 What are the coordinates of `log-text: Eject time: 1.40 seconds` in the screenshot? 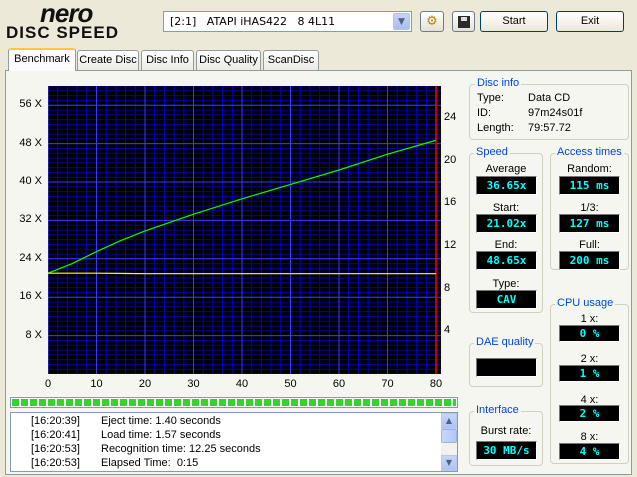 It's located at (161, 421).